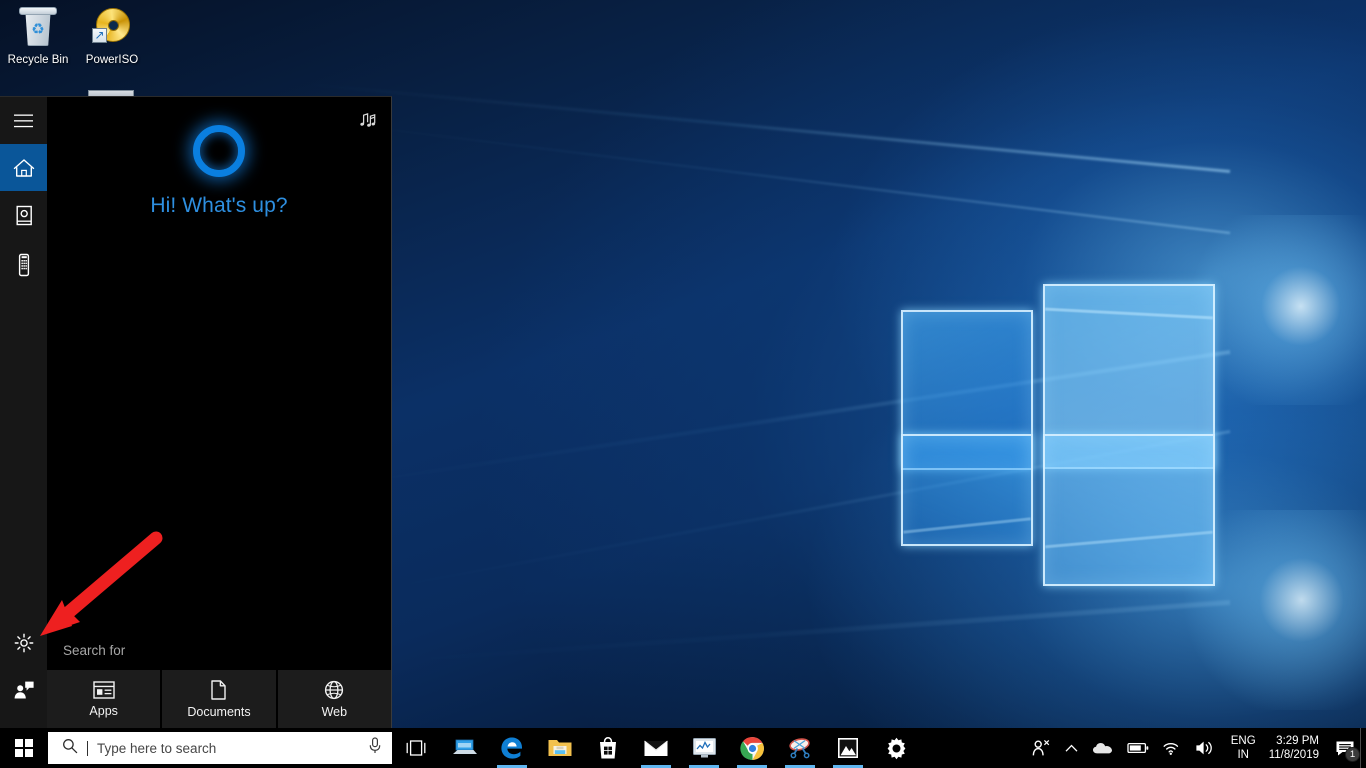  I want to click on search-icon, so click(70, 748).